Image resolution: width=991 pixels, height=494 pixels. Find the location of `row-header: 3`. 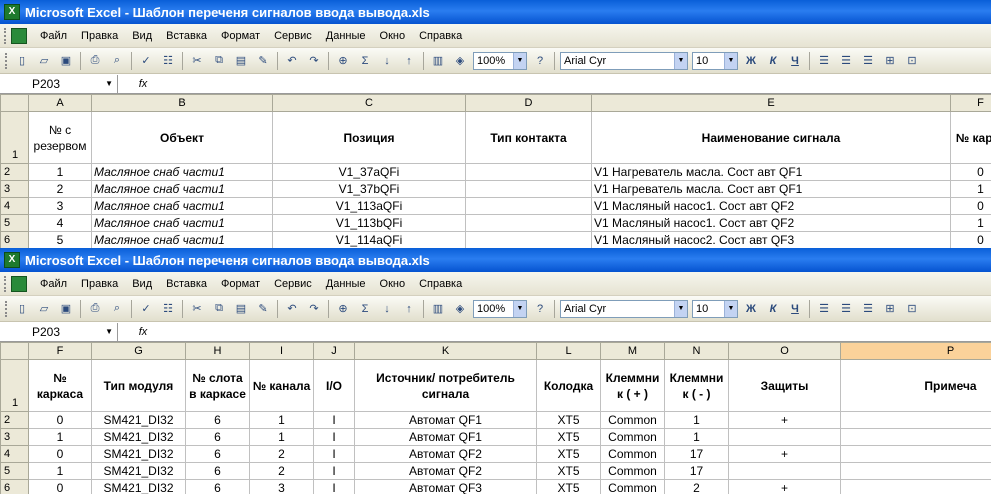

row-header: 3 is located at coordinates (14, 189).